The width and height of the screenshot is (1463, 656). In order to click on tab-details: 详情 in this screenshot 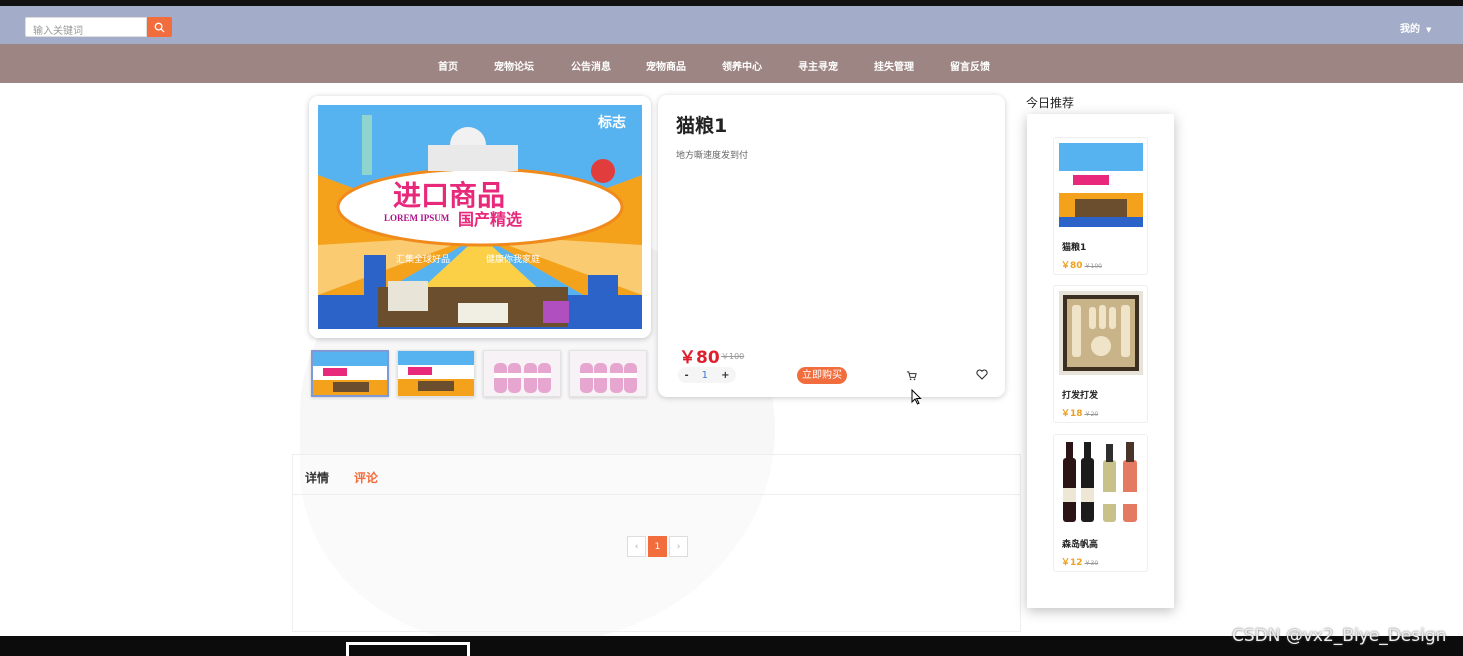, I will do `click(317, 477)`.